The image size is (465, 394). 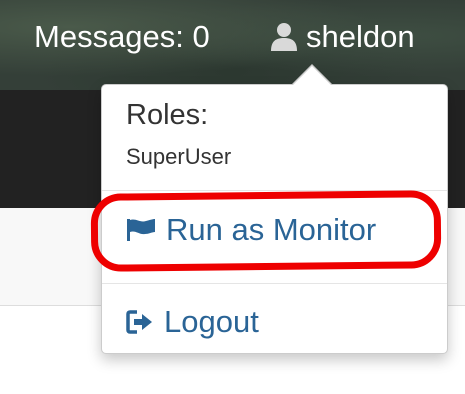 I want to click on dropdown-caret, so click(x=312, y=76).